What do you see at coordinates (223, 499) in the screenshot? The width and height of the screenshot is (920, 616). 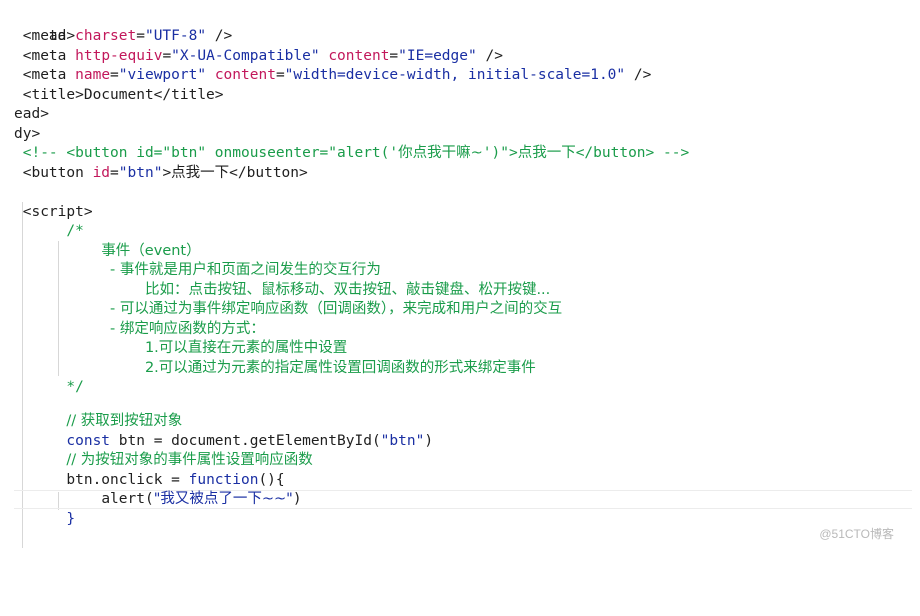 I see `string-literal: "我又被点了一下~~"` at bounding box center [223, 499].